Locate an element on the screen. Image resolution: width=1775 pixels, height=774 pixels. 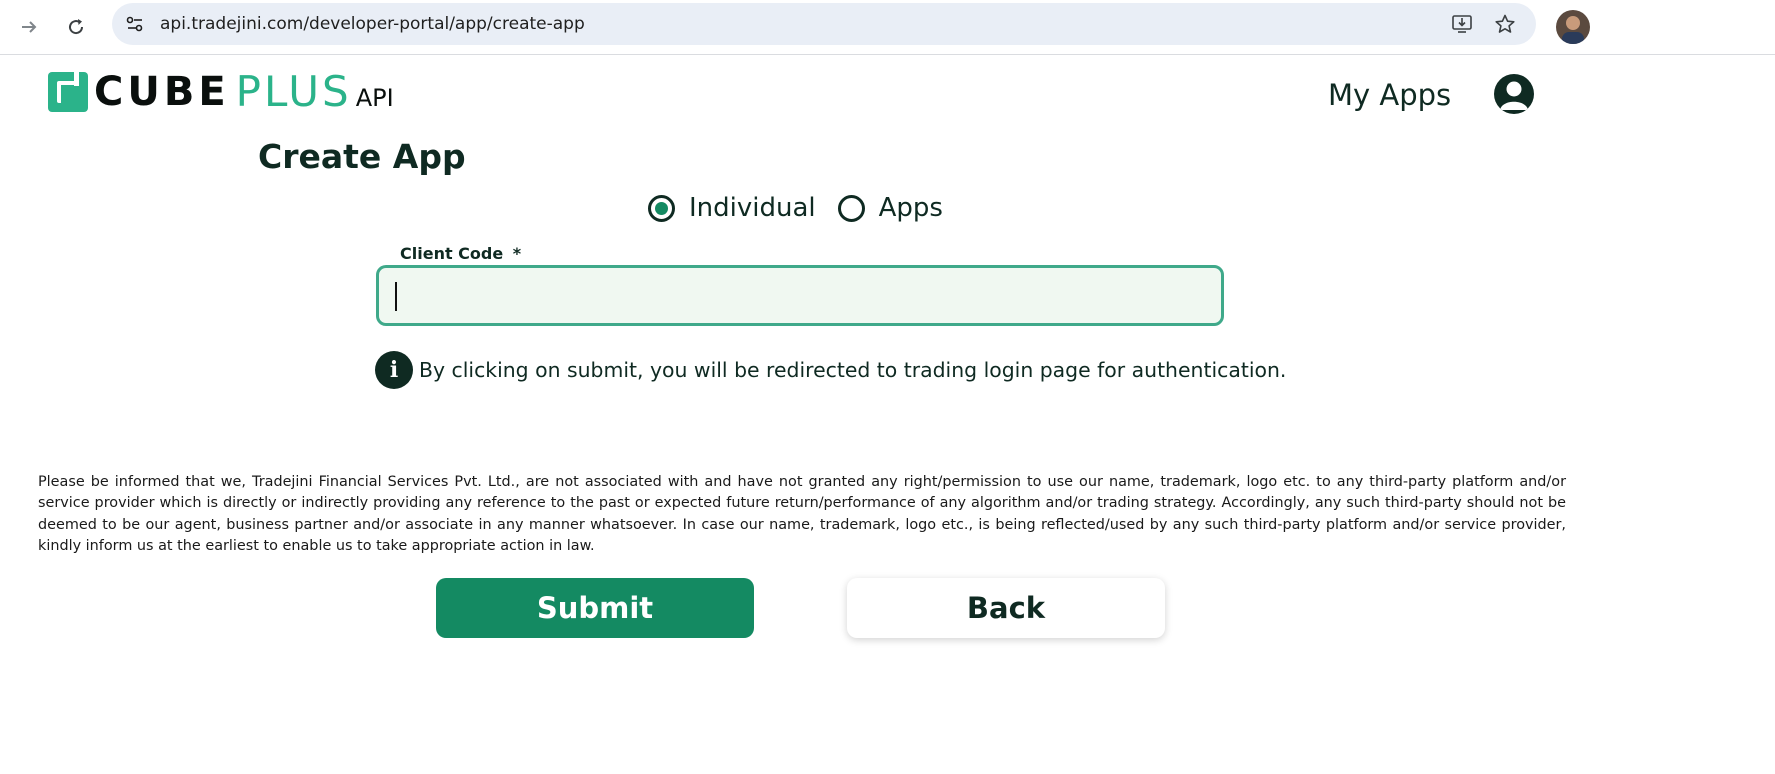
client-code-field is located at coordinates (800, 295).